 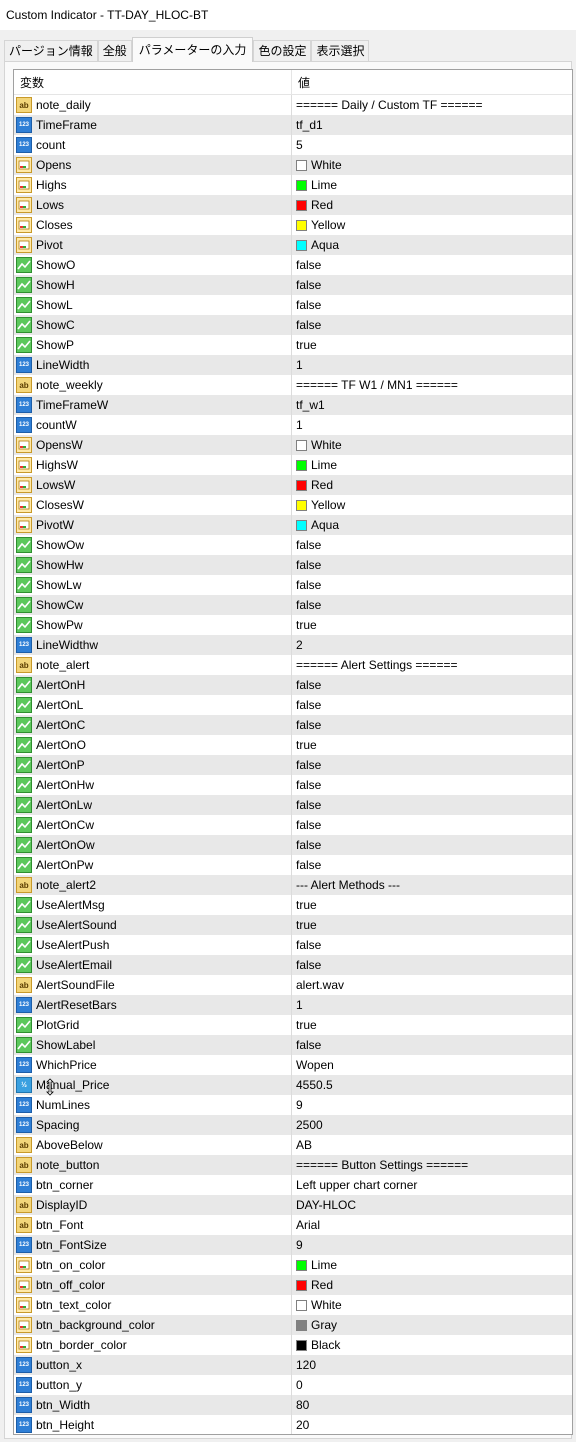 What do you see at coordinates (153, 1265) in the screenshot?
I see `parameter-name-cell: btn_on_color` at bounding box center [153, 1265].